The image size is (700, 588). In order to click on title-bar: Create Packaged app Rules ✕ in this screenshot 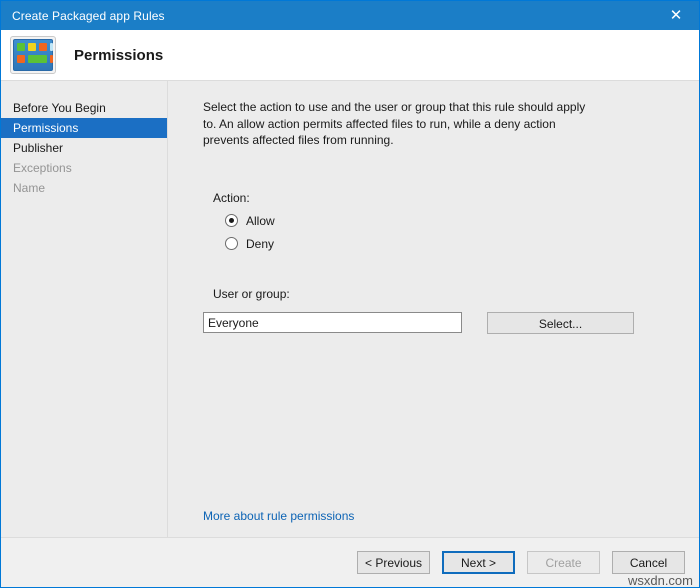, I will do `click(350, 15)`.